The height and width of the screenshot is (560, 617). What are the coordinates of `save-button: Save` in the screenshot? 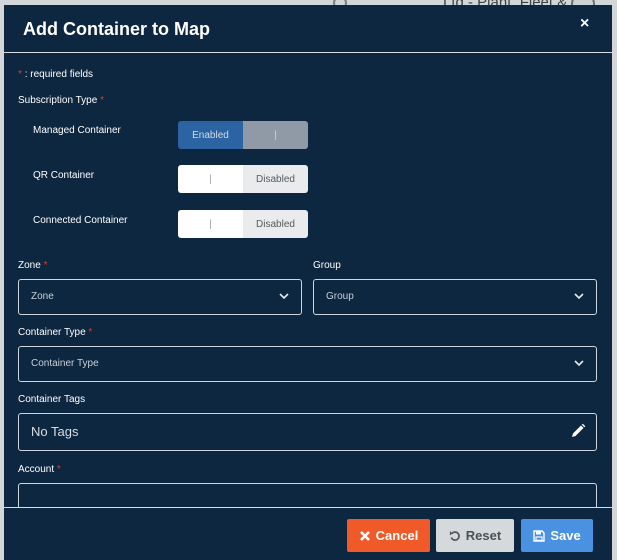 It's located at (557, 535).